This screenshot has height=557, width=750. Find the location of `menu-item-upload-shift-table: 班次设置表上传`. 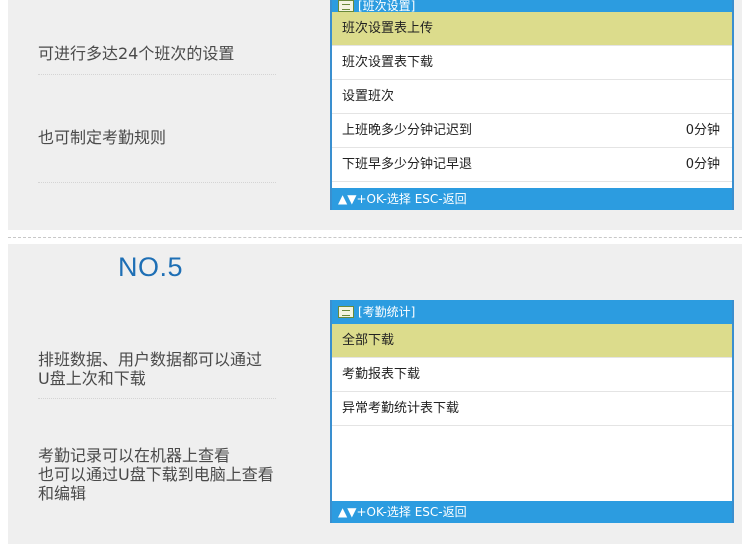

menu-item-upload-shift-table: 班次设置表上传 is located at coordinates (532, 29).